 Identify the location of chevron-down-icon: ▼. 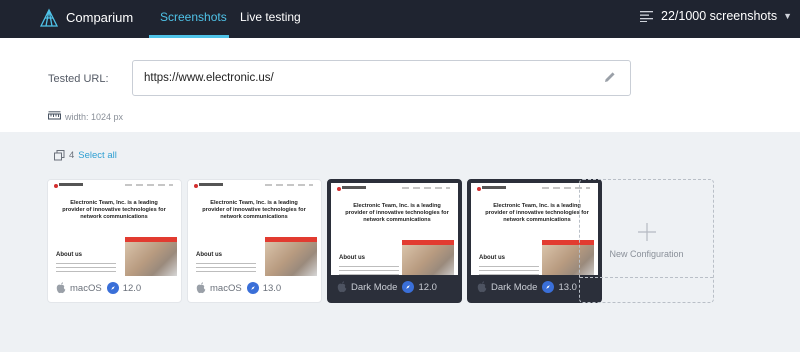
(787, 16).